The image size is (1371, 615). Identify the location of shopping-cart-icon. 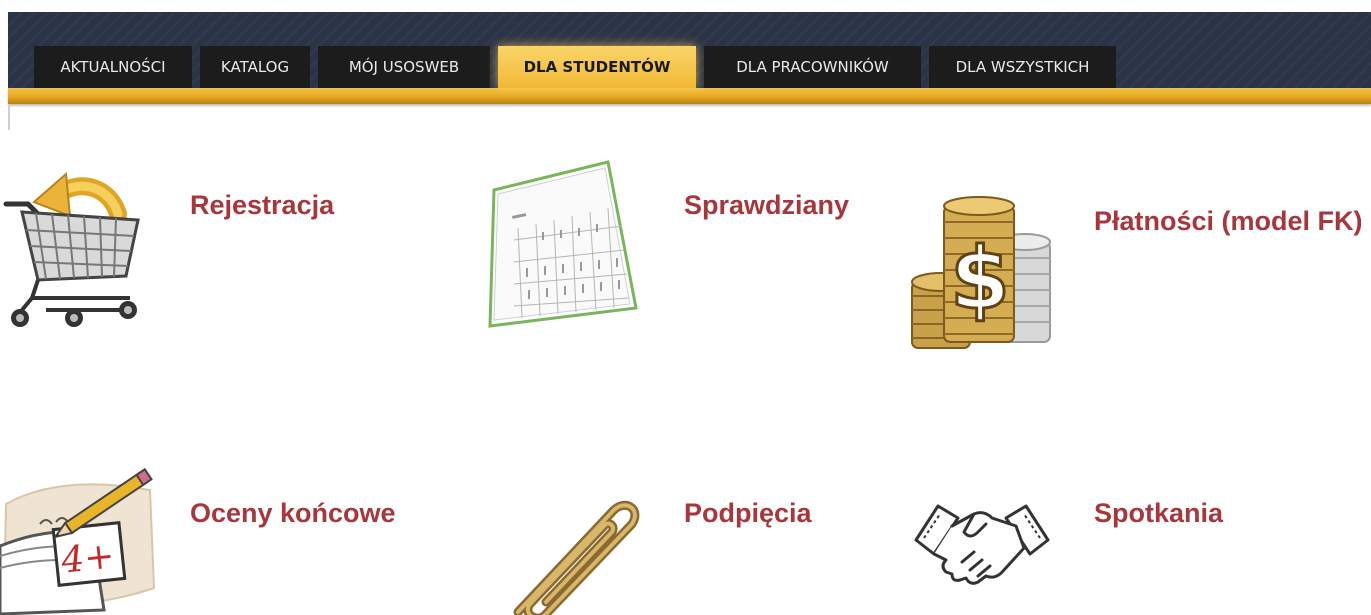
(80, 250).